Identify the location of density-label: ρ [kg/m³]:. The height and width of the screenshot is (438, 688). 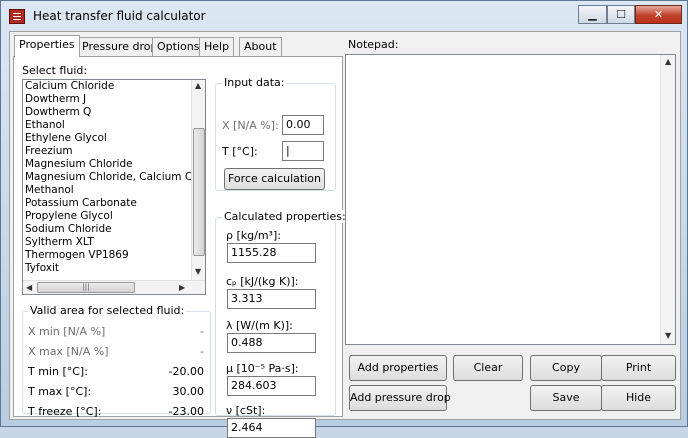
(253, 235).